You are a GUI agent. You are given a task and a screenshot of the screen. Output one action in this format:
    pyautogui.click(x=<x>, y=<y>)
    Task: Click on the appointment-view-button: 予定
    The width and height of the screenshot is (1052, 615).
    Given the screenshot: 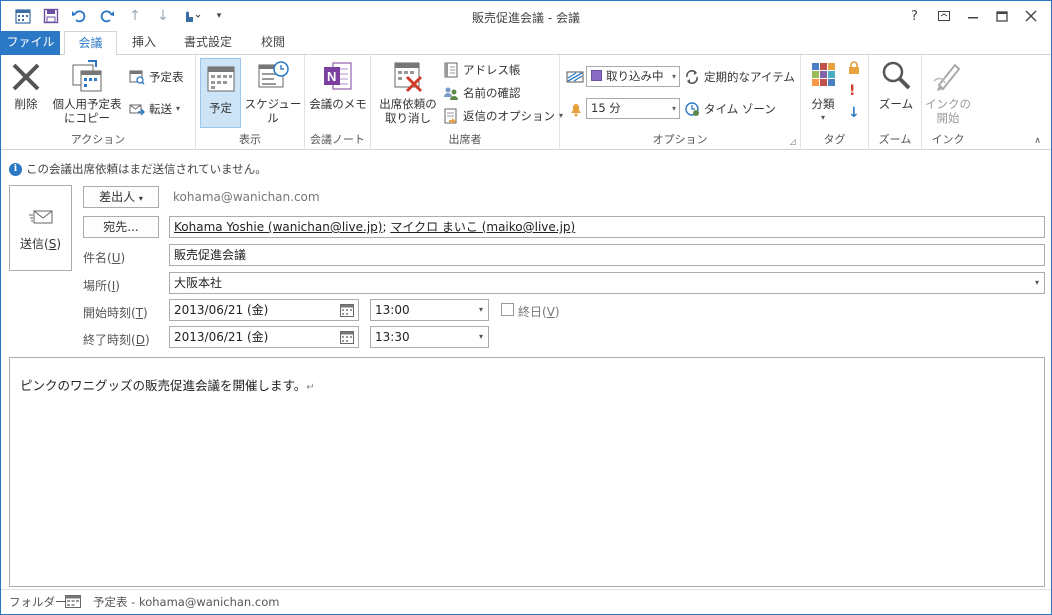 What is the action you would take?
    pyautogui.click(x=220, y=93)
    